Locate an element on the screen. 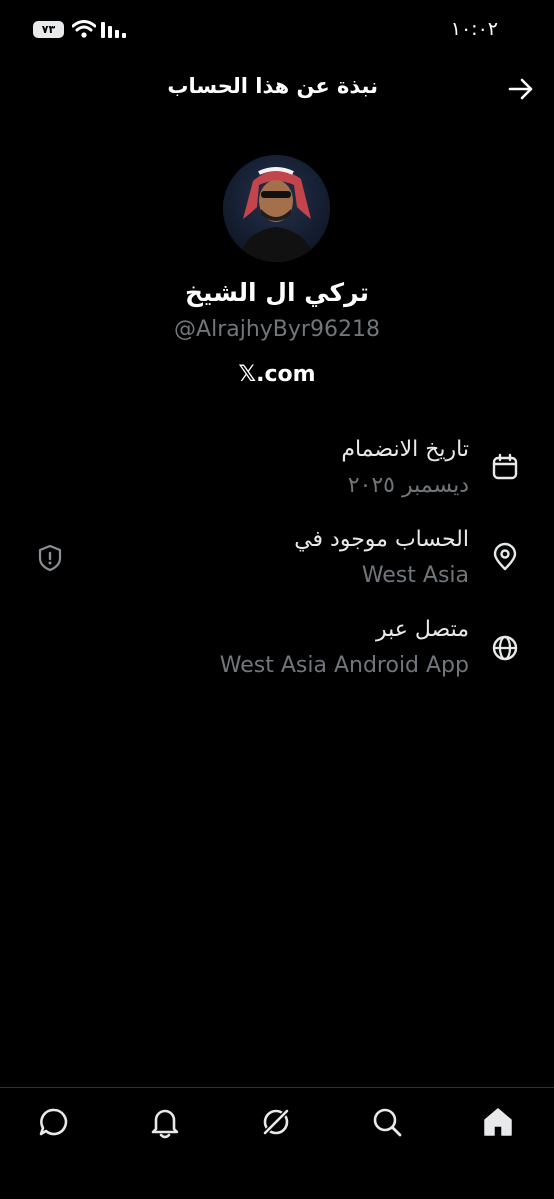 The width and height of the screenshot is (554, 1199). account-location-row: الحساب موجود في West Asia is located at coordinates (277, 562).